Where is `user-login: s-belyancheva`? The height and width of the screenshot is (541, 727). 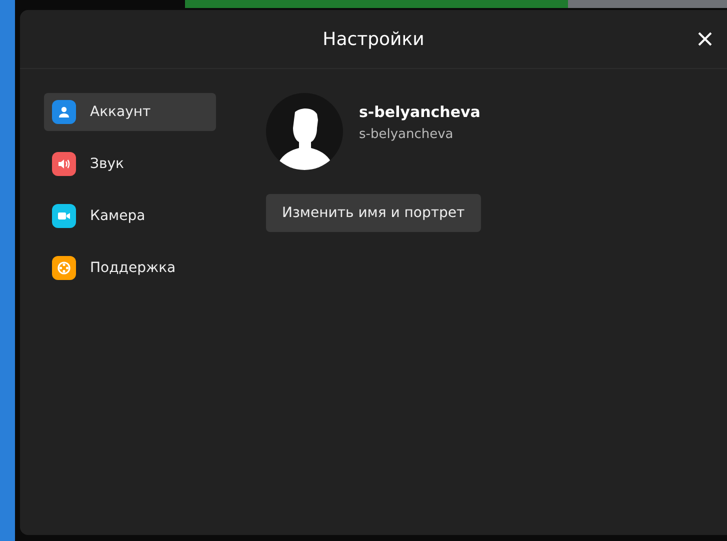 user-login: s-belyancheva is located at coordinates (406, 134).